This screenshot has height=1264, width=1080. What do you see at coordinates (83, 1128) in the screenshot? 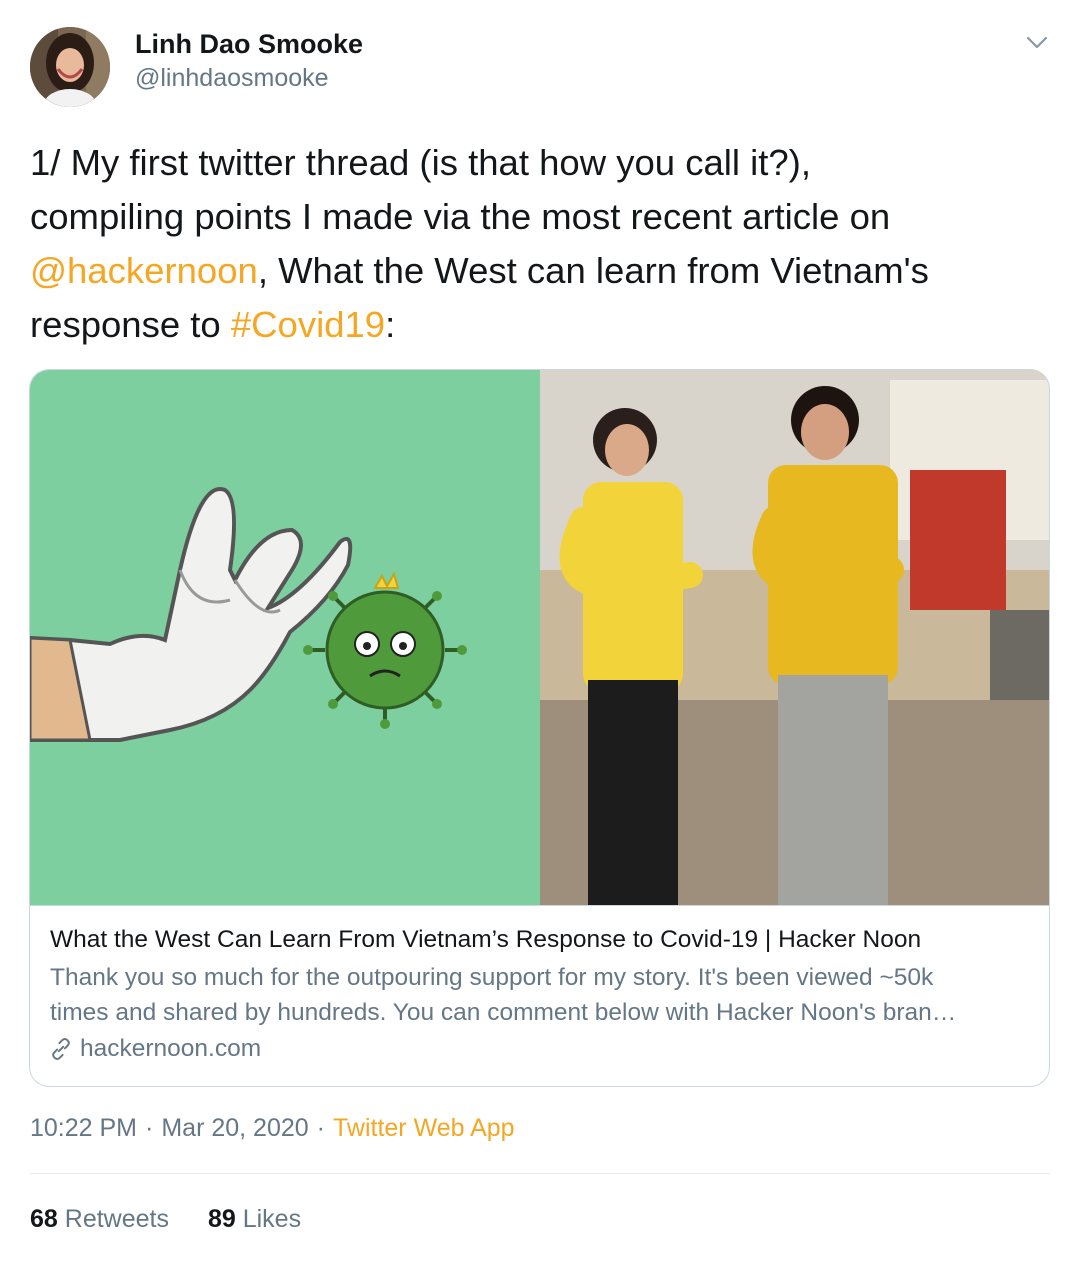
I see `tweet-time: 10:22 PM` at bounding box center [83, 1128].